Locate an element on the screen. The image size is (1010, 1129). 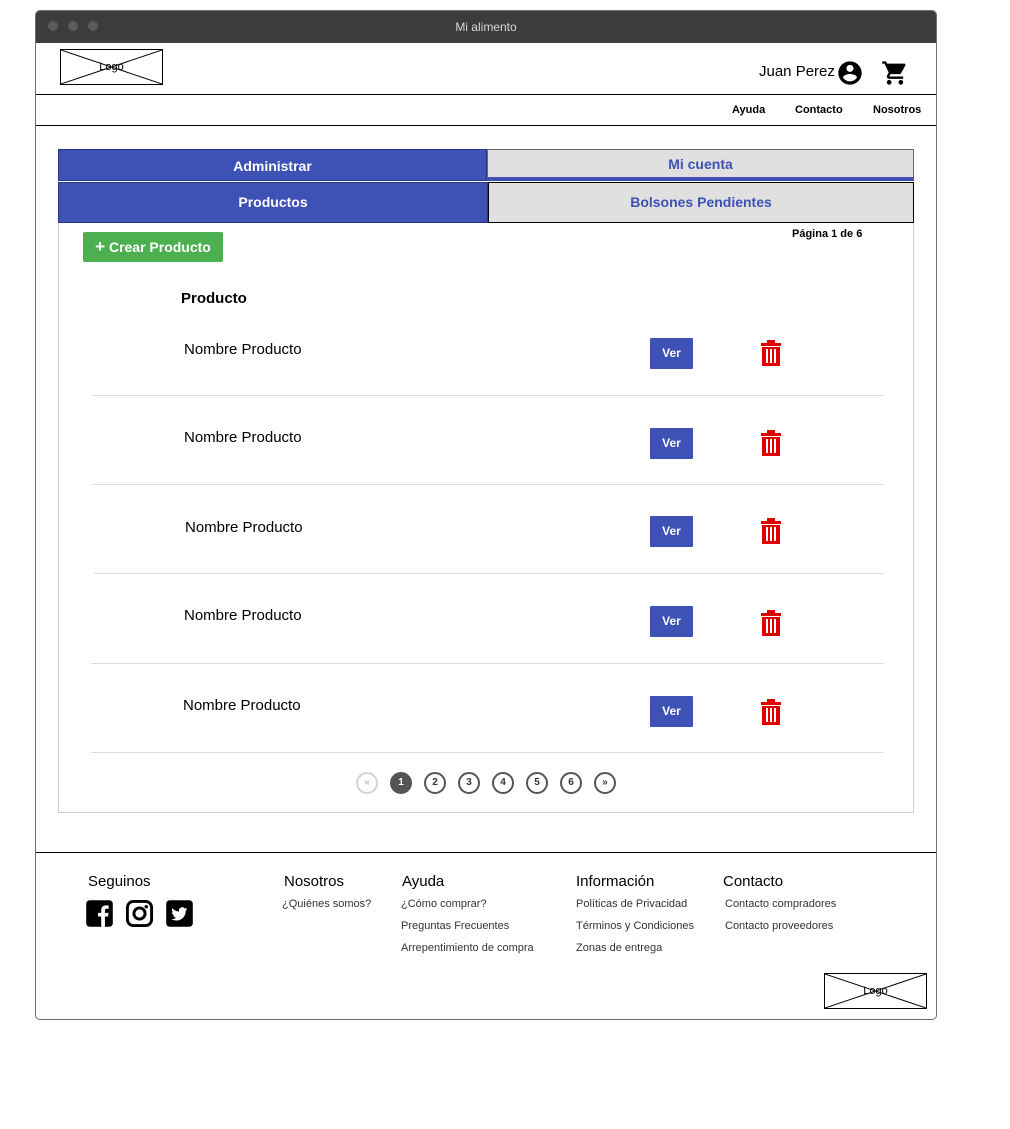
view-button-5: Ver is located at coordinates (671, 711).